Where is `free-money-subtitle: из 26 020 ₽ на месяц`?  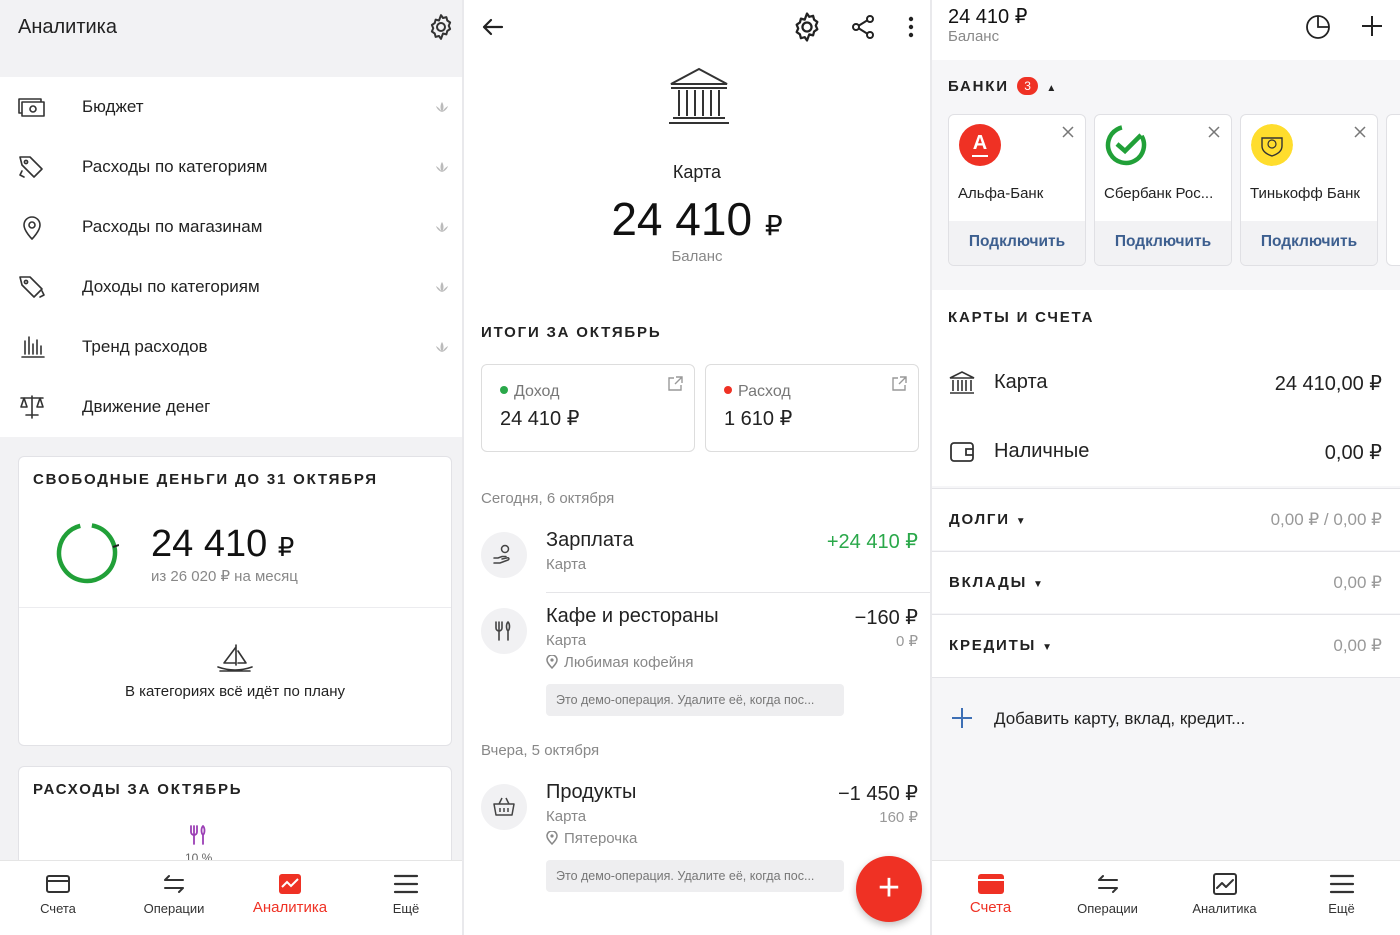
free-money-subtitle: из 26 020 ₽ на месяц is located at coordinates (224, 576).